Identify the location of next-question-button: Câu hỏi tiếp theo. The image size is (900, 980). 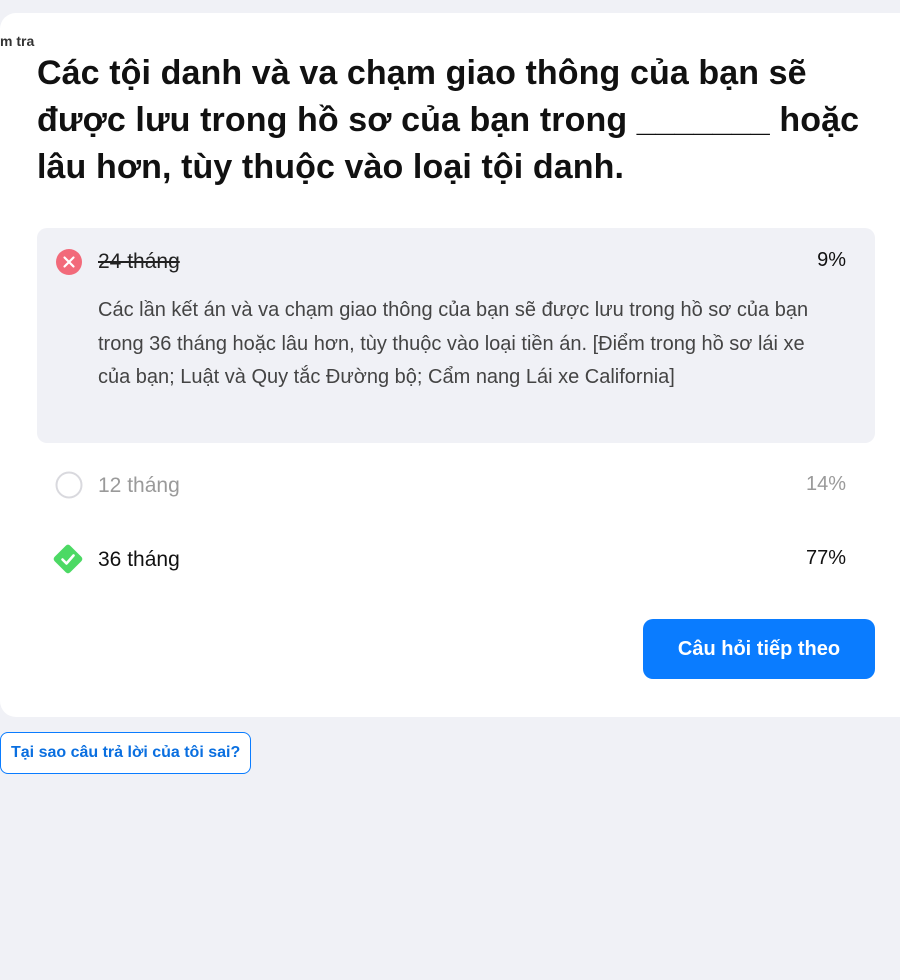
(759, 649).